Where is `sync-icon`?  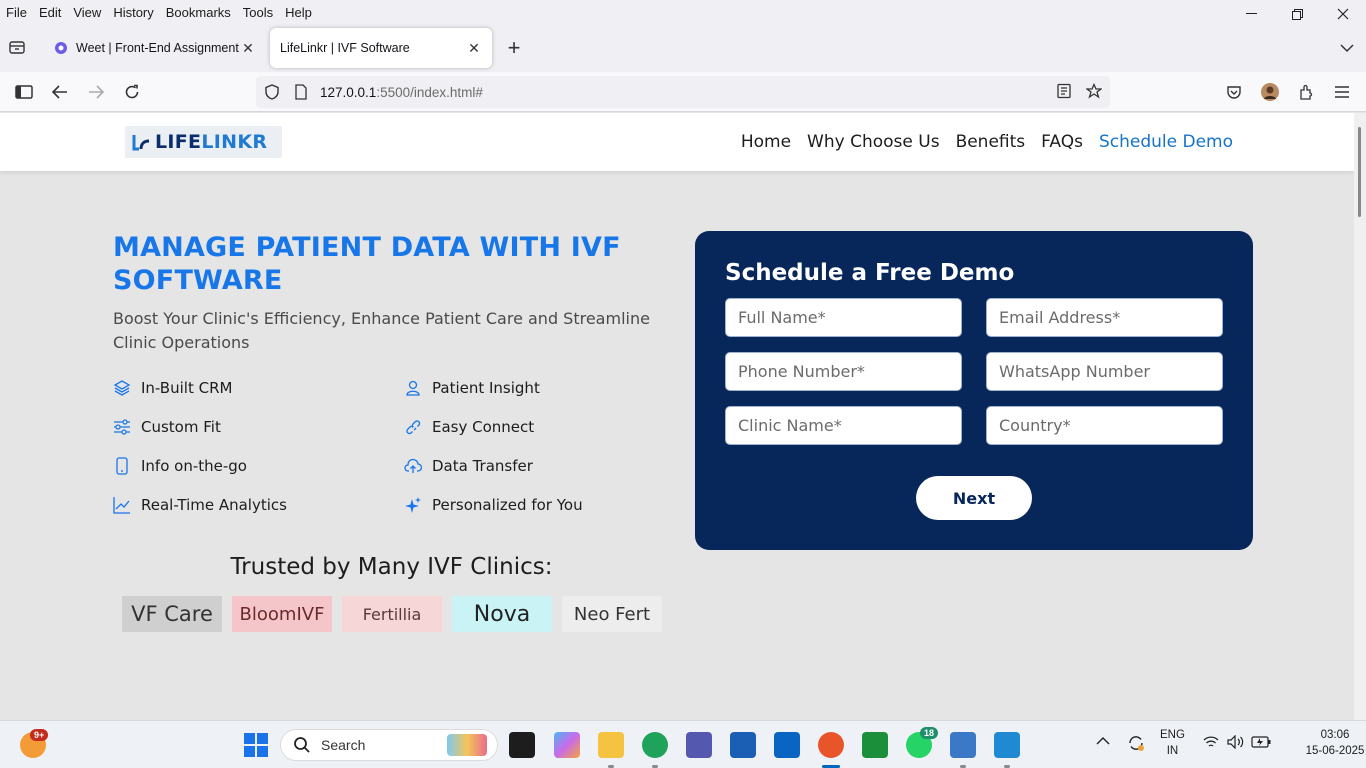 sync-icon is located at coordinates (1136, 745).